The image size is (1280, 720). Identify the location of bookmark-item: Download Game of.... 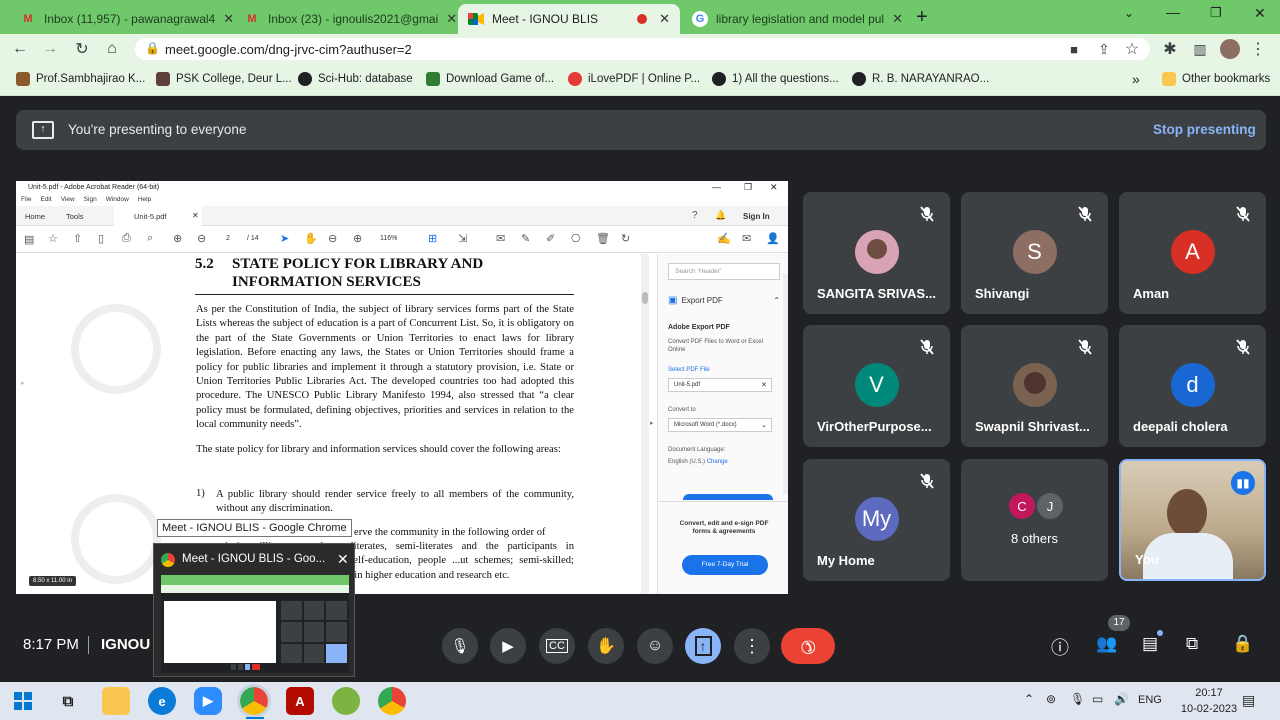
(490, 79).